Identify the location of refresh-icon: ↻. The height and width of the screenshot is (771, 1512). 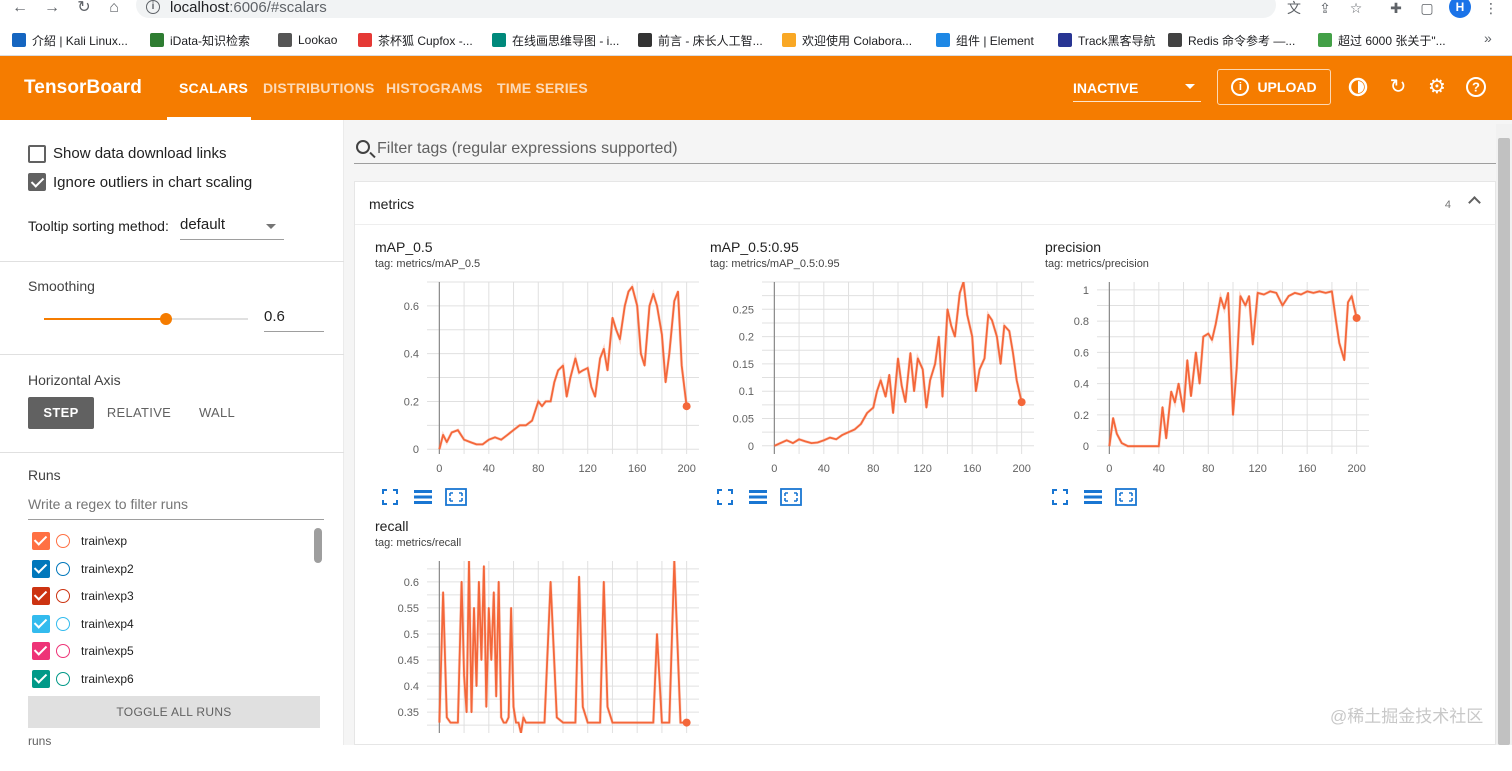
(1398, 87).